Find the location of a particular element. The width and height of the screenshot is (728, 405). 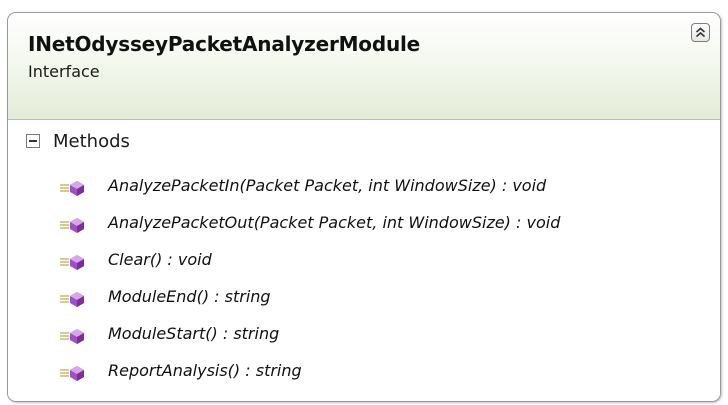

method-label: ReportAnalysis() : string is located at coordinates (205, 370).